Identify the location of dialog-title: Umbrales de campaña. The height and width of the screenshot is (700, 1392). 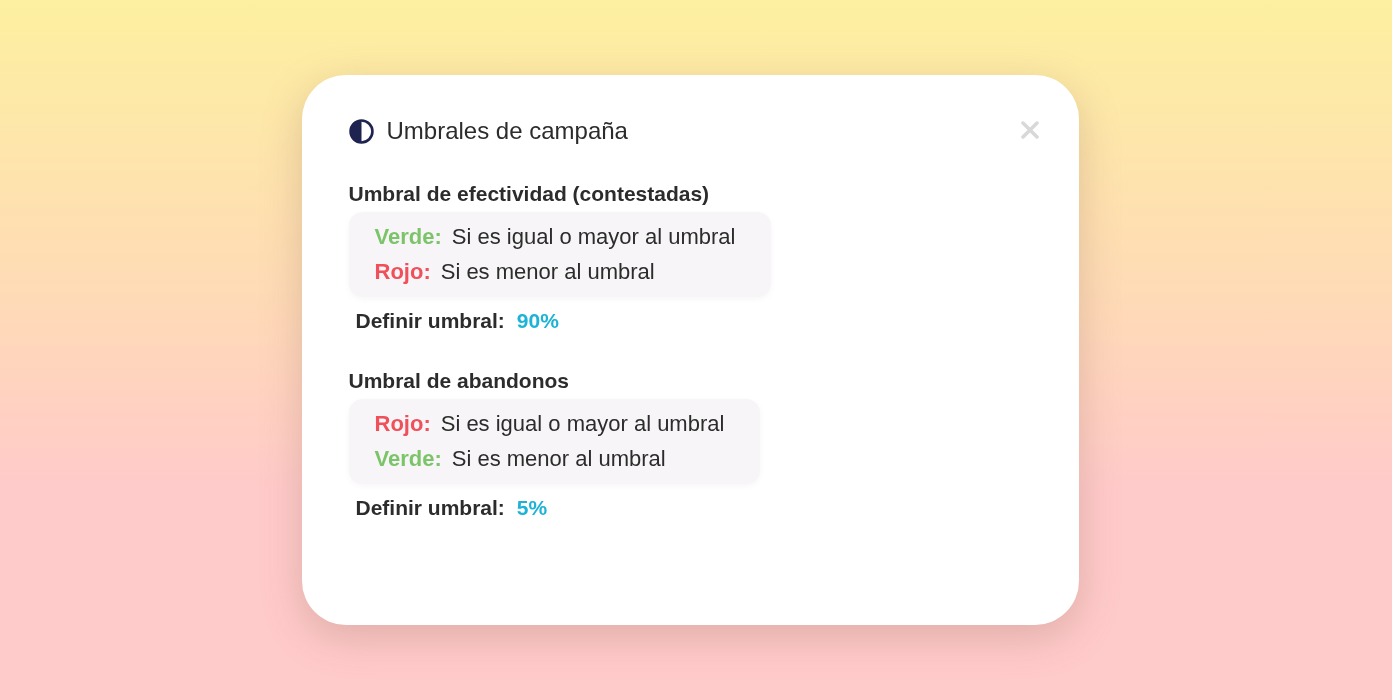
(507, 131).